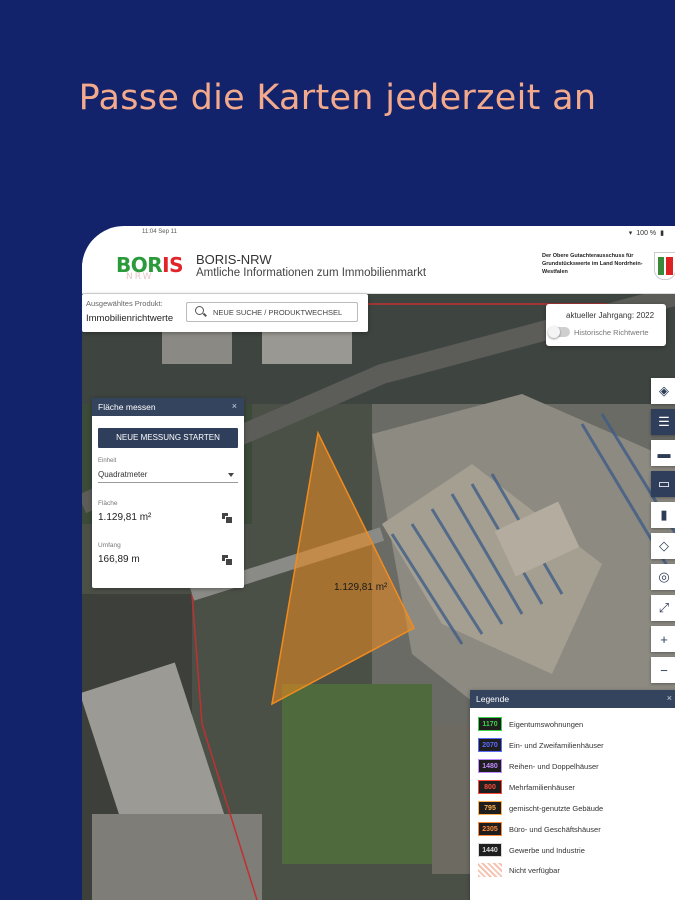 The image size is (675, 900). Describe the element at coordinates (490, 724) in the screenshot. I see `legend-value-badge: 1170` at that location.